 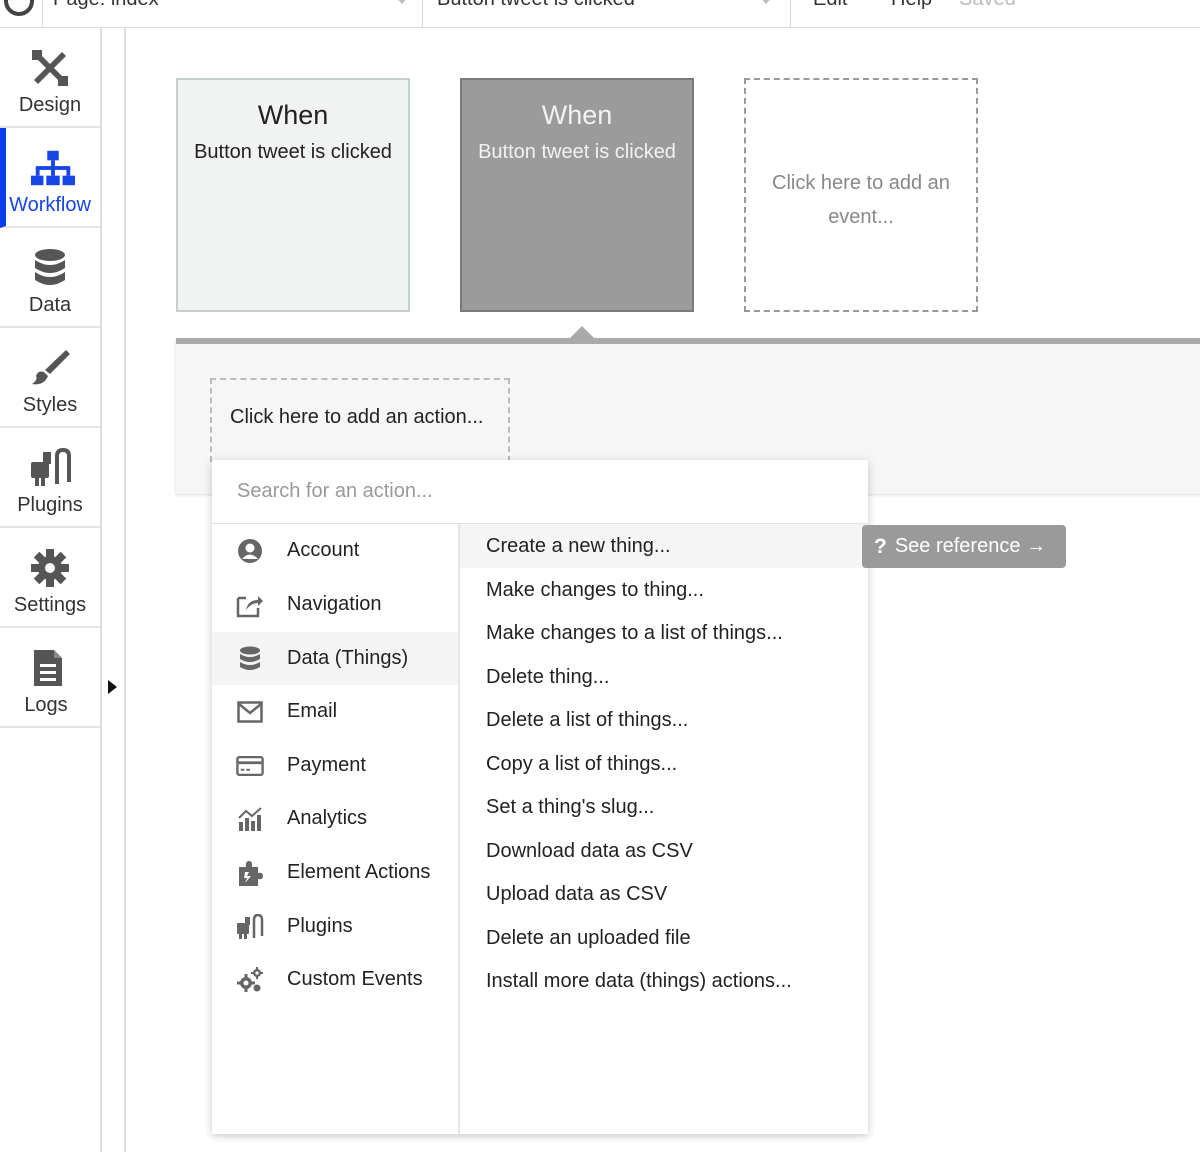 What do you see at coordinates (536, 5) in the screenshot?
I see `event-selector-label: Button tweet is clicked` at bounding box center [536, 5].